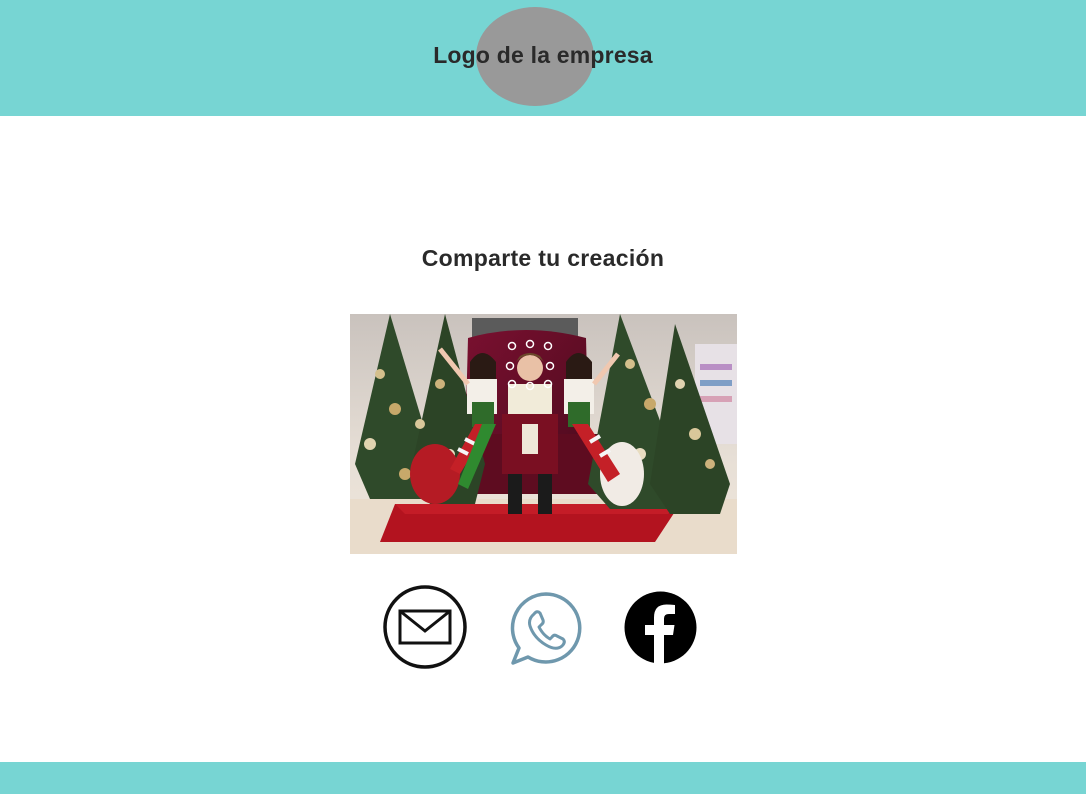 This screenshot has width=1086, height=794. I want to click on company-logo-text: Logo de la empresa, so click(543, 55).